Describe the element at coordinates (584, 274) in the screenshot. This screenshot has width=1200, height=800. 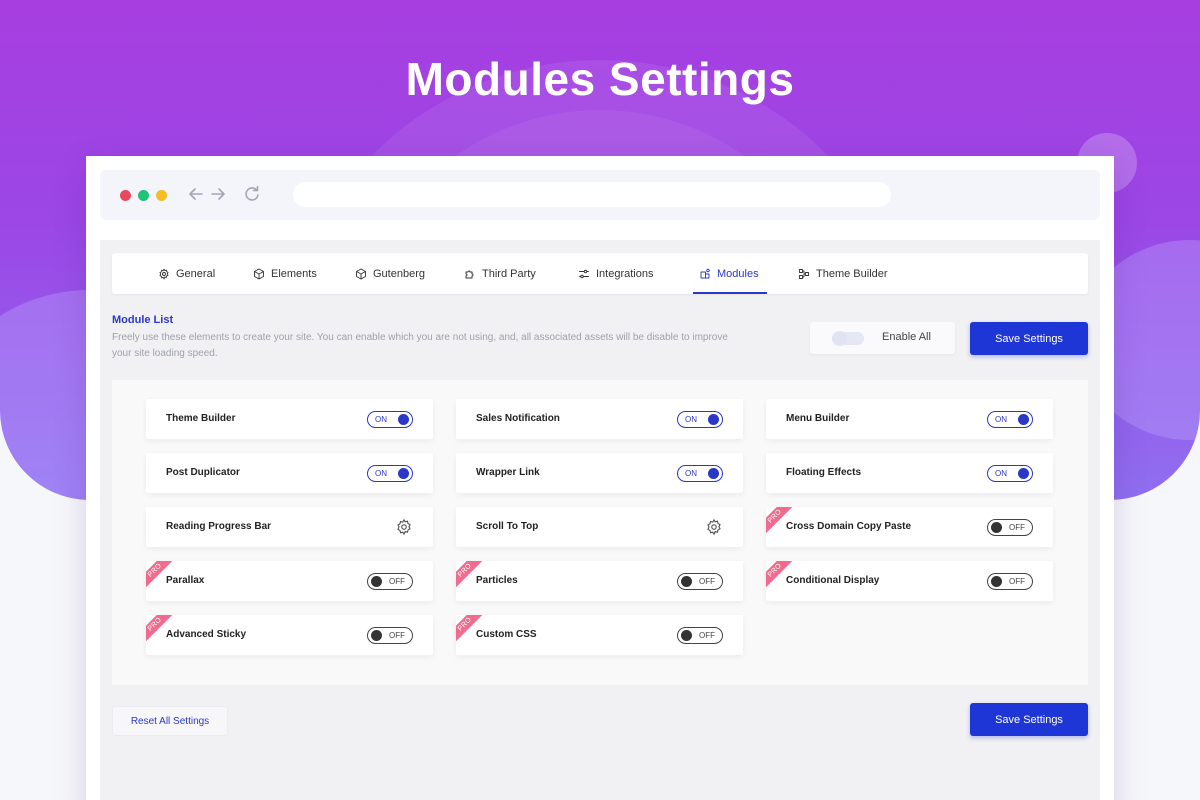
I see `sliders-icon` at that location.